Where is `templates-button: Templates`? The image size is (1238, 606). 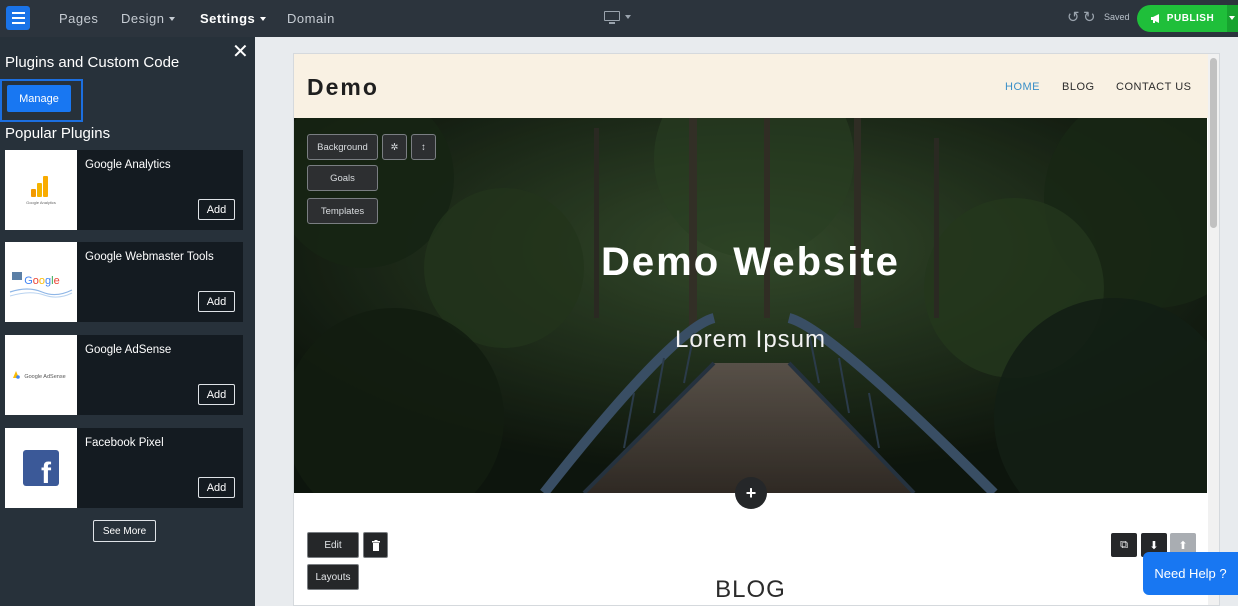 templates-button: Templates is located at coordinates (342, 211).